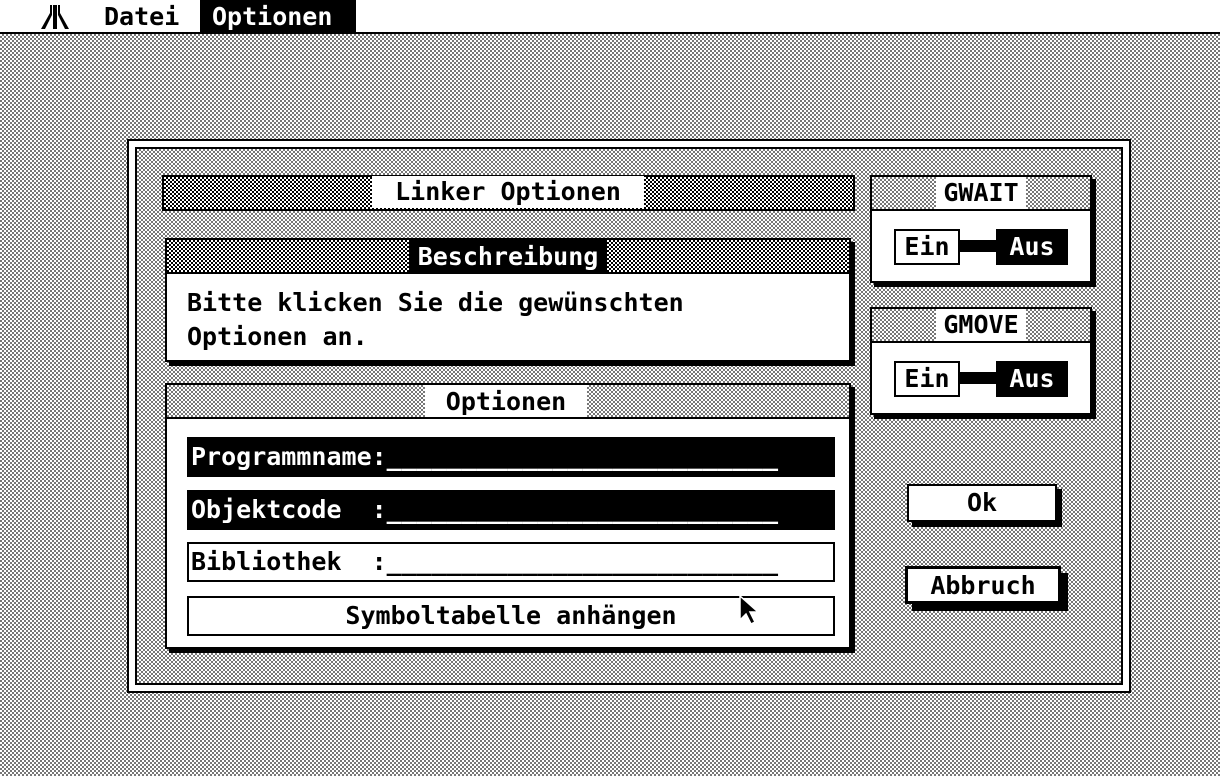  I want to click on bibliothek-field: Bibliothek :__________________________, so click(511, 562).